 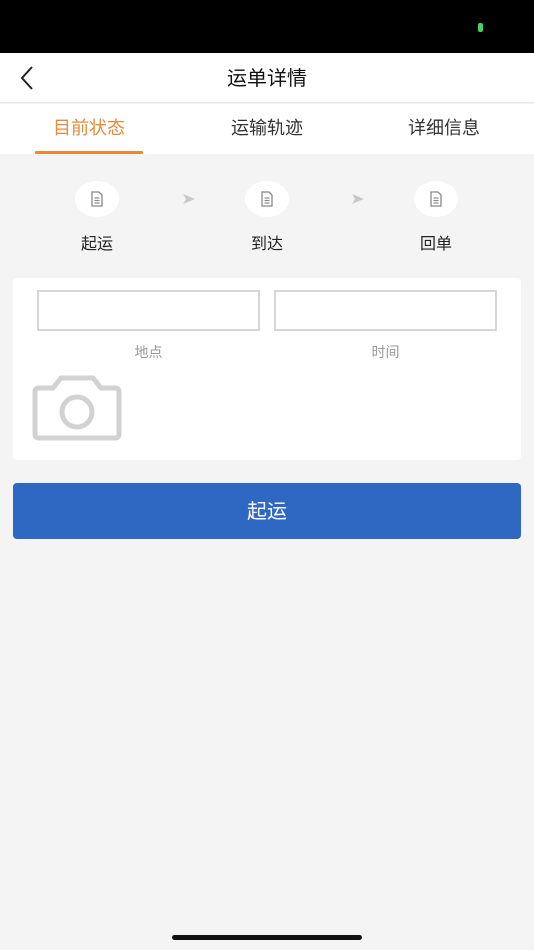 I want to click on camera-icon, so click(x=77, y=408).